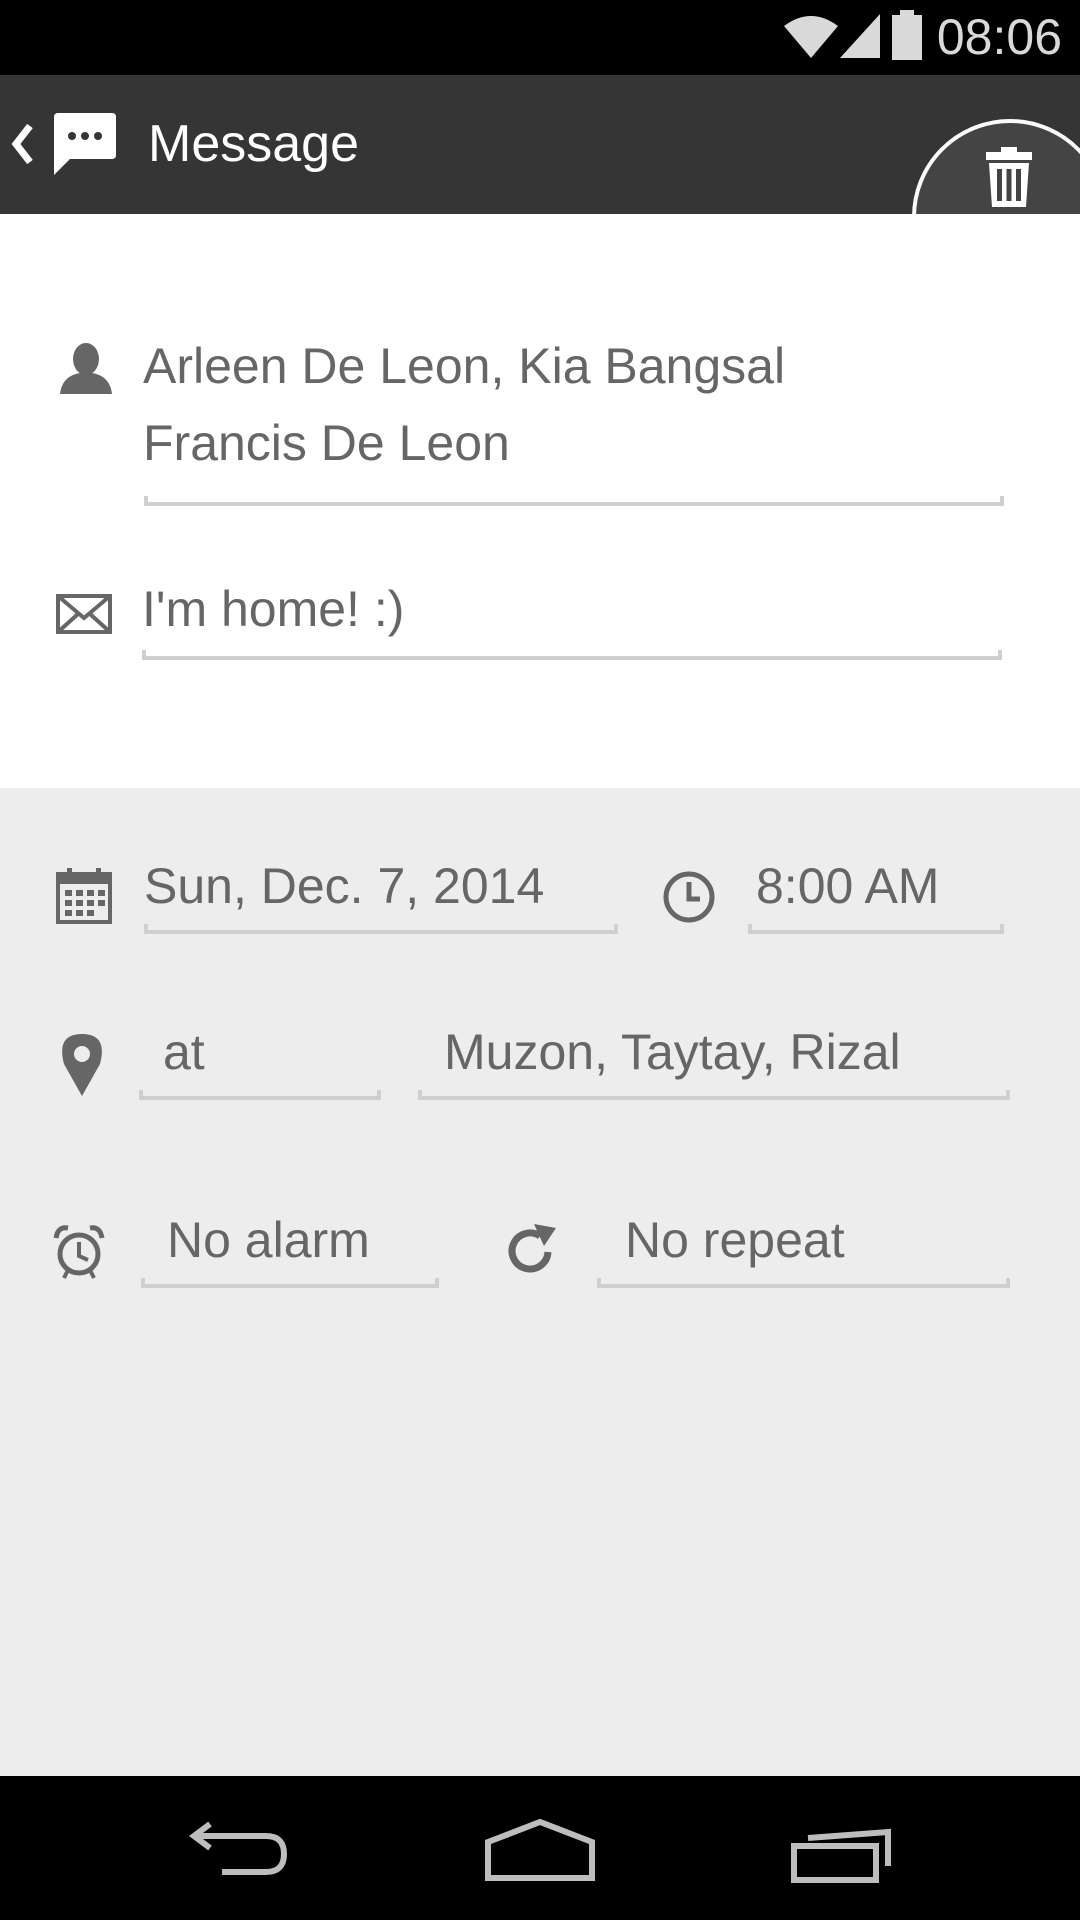 This screenshot has height=1920, width=1080. I want to click on date-field: Sun, Dec. 7, 2014, so click(381, 898).